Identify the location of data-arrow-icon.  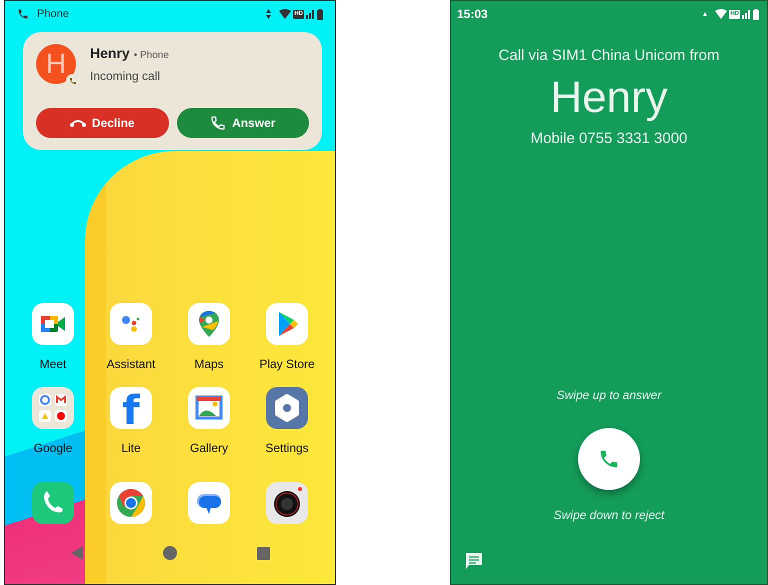
(705, 14).